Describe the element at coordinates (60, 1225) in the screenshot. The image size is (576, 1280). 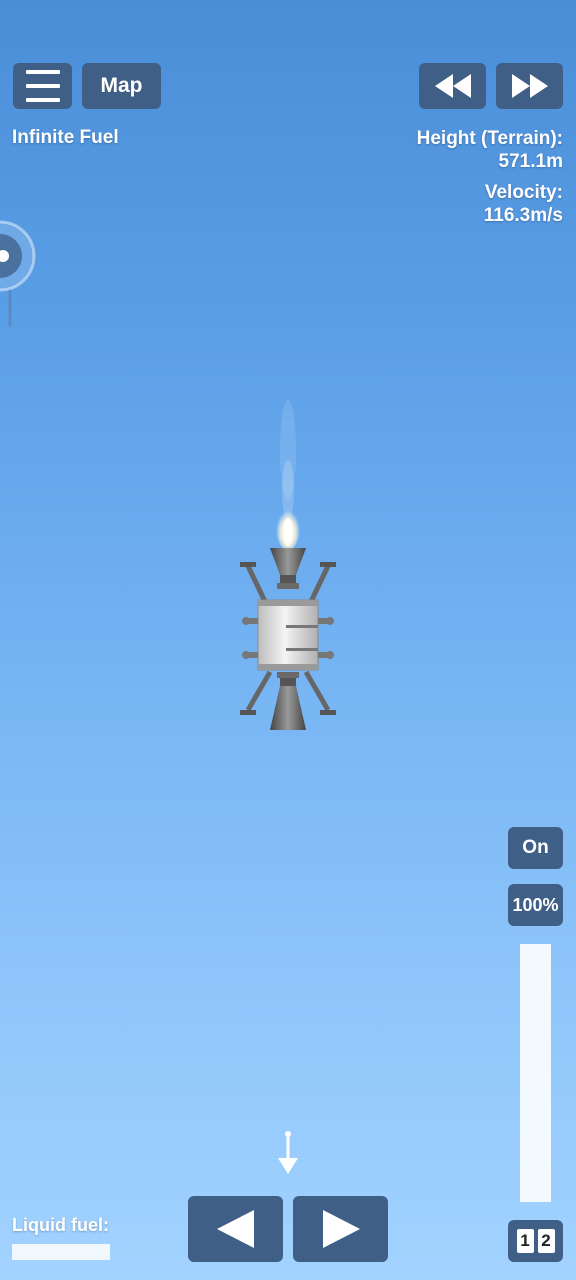
I see `liquid-fuel-label: Liquid fuel:` at that location.